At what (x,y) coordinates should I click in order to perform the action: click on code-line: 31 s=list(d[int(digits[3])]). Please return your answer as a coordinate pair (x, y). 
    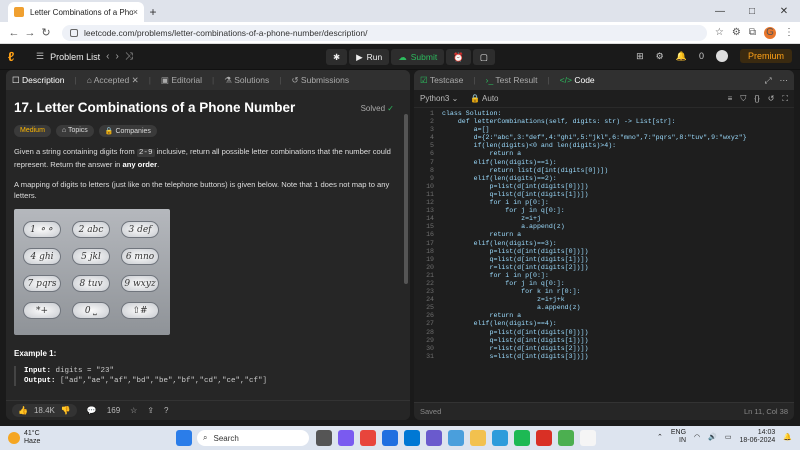
    Looking at the image, I should click on (604, 357).